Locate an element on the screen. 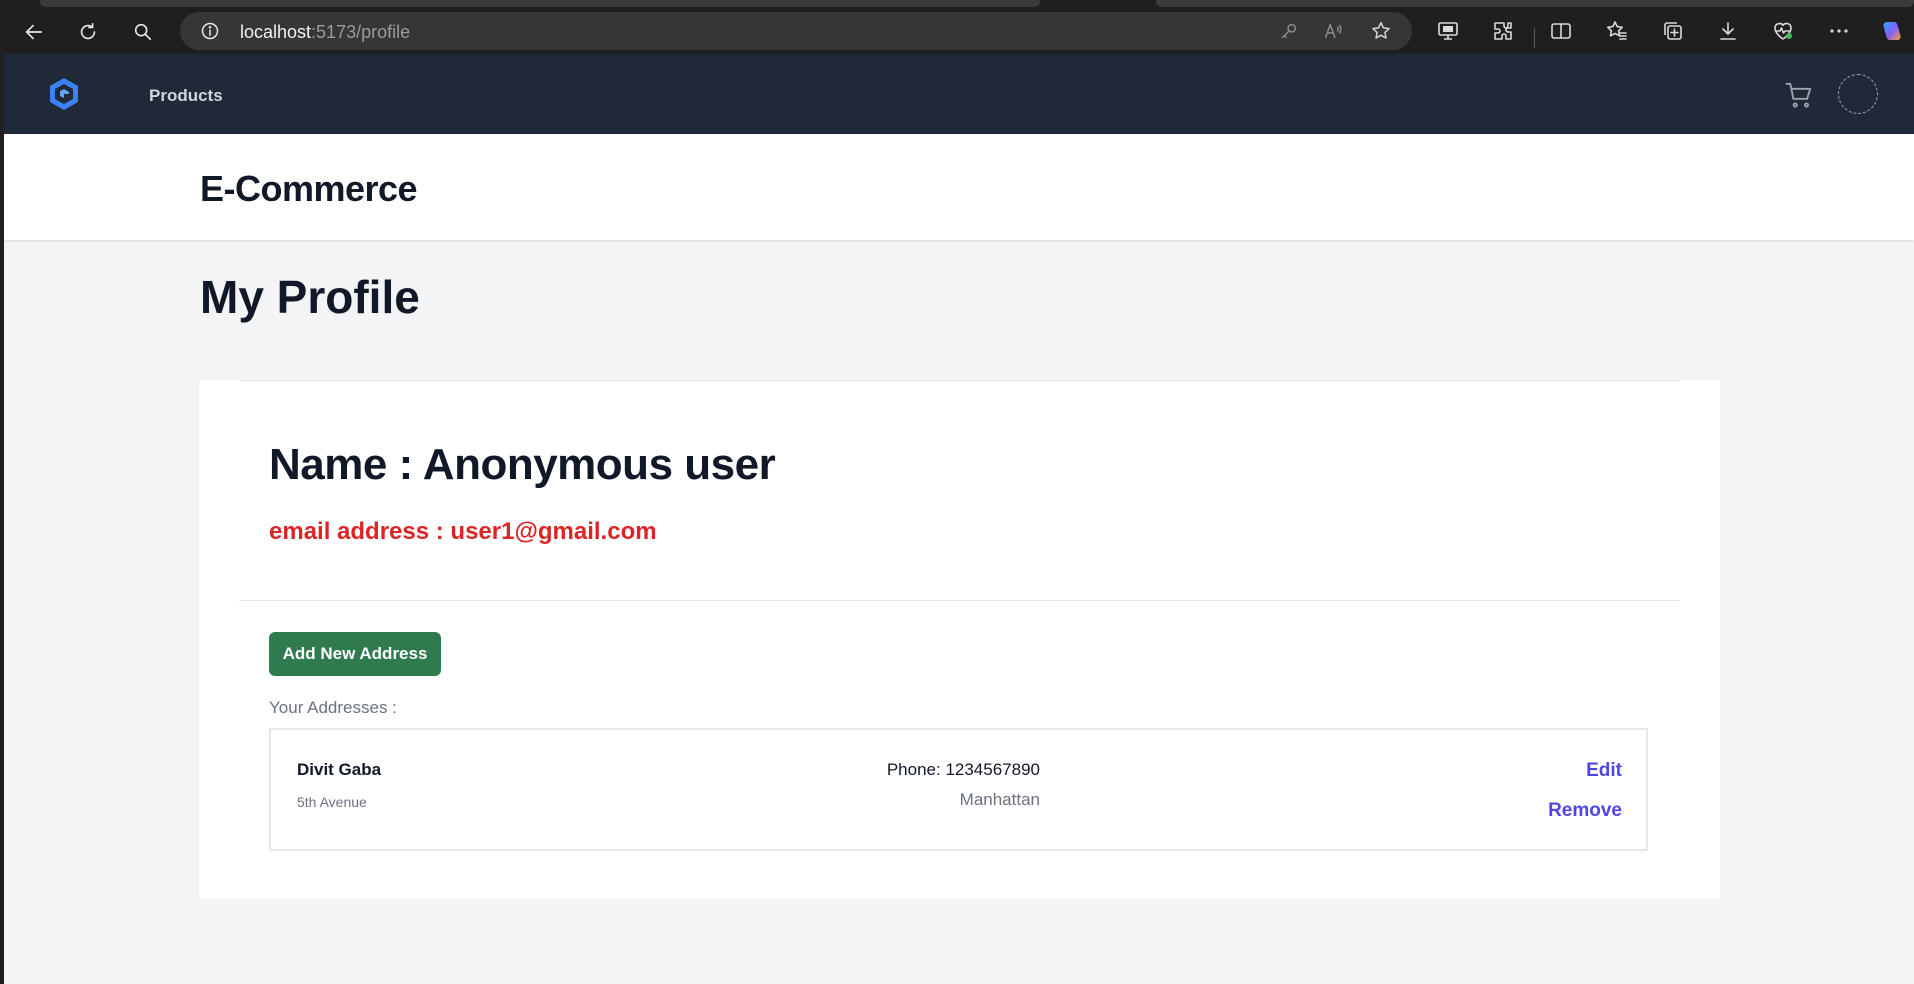  addresses-heading: Your Addresses : is located at coordinates (333, 707).